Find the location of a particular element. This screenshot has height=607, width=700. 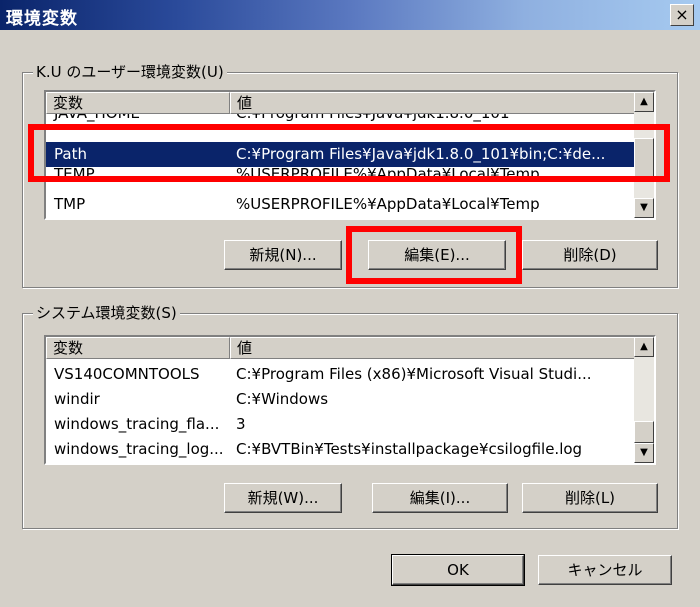

window-title: 環境変数 is located at coordinates (42, 19).